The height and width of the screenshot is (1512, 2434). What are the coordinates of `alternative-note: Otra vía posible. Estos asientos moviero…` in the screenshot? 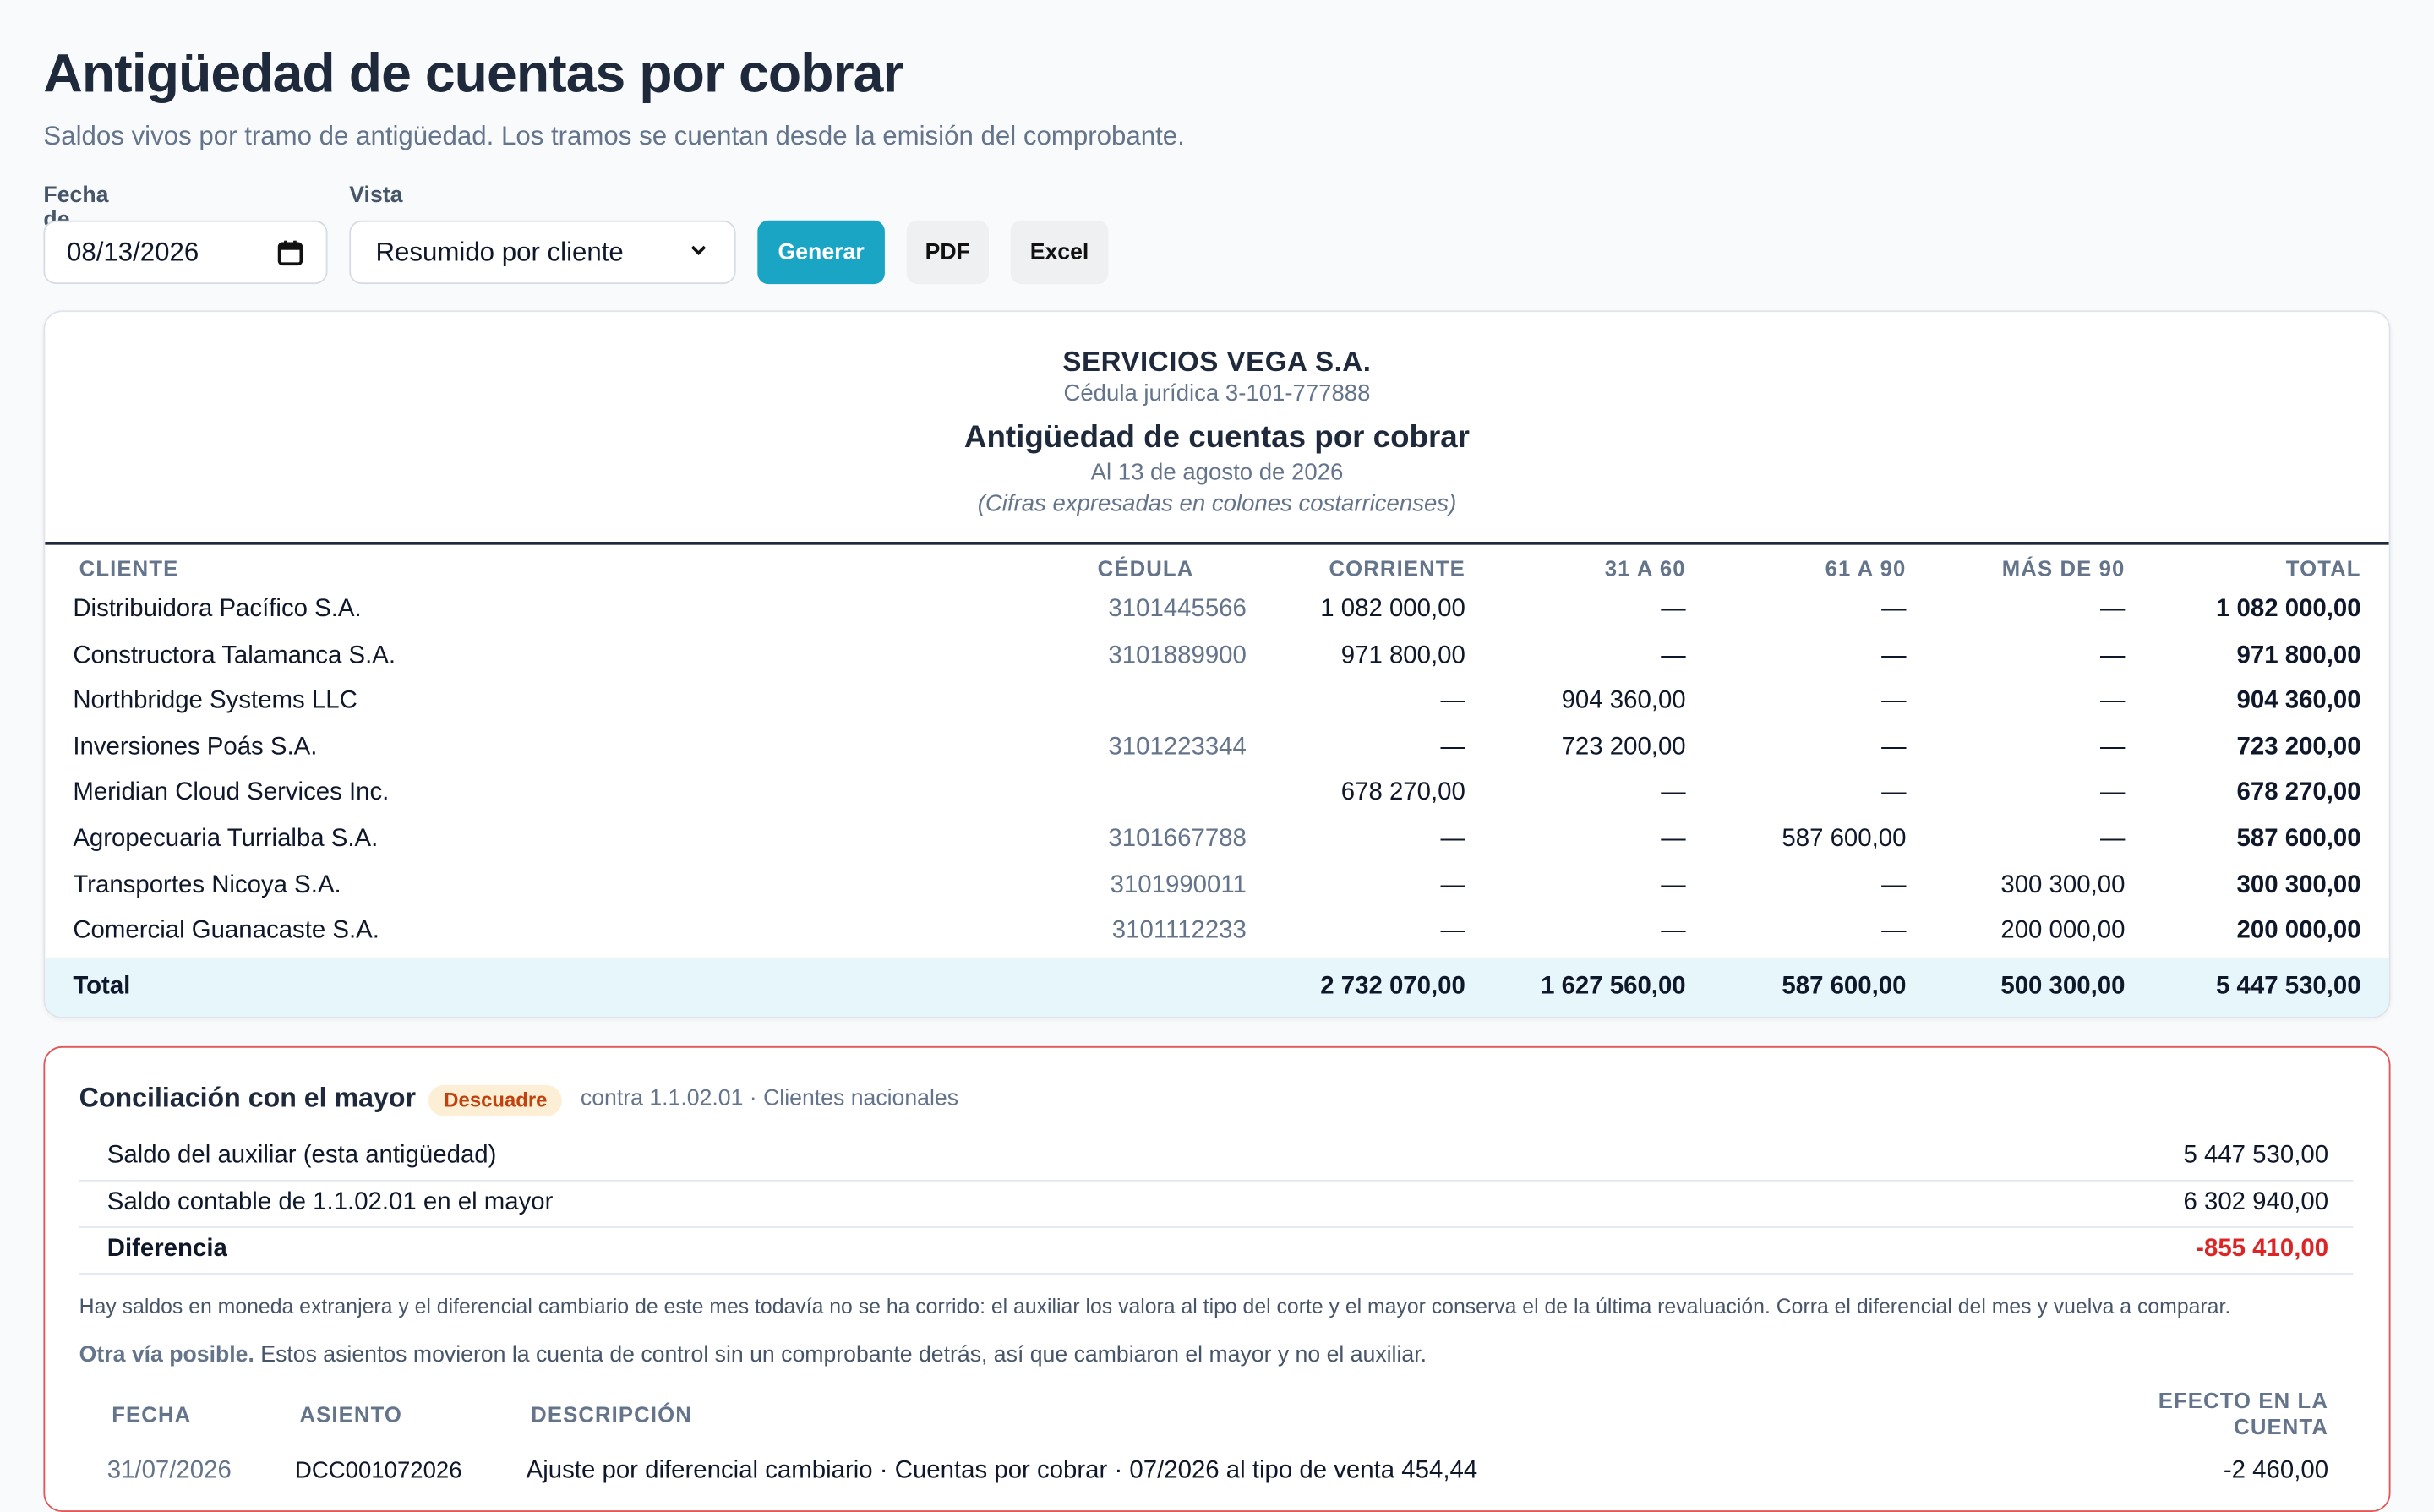 It's located at (753, 1355).